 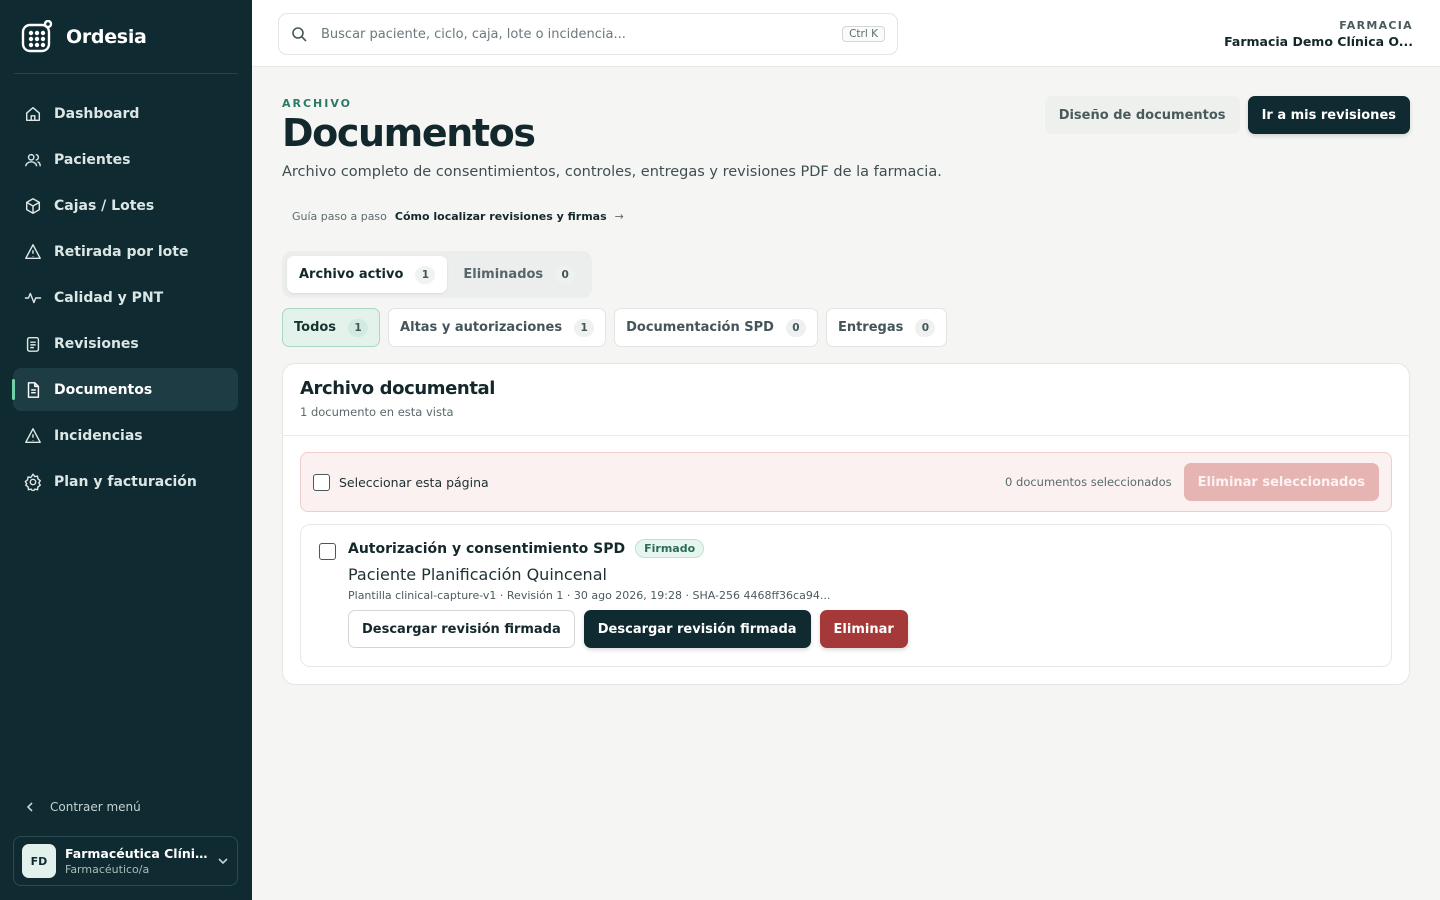 What do you see at coordinates (98, 435) in the screenshot?
I see `sidebar-item-label: Incidencias` at bounding box center [98, 435].